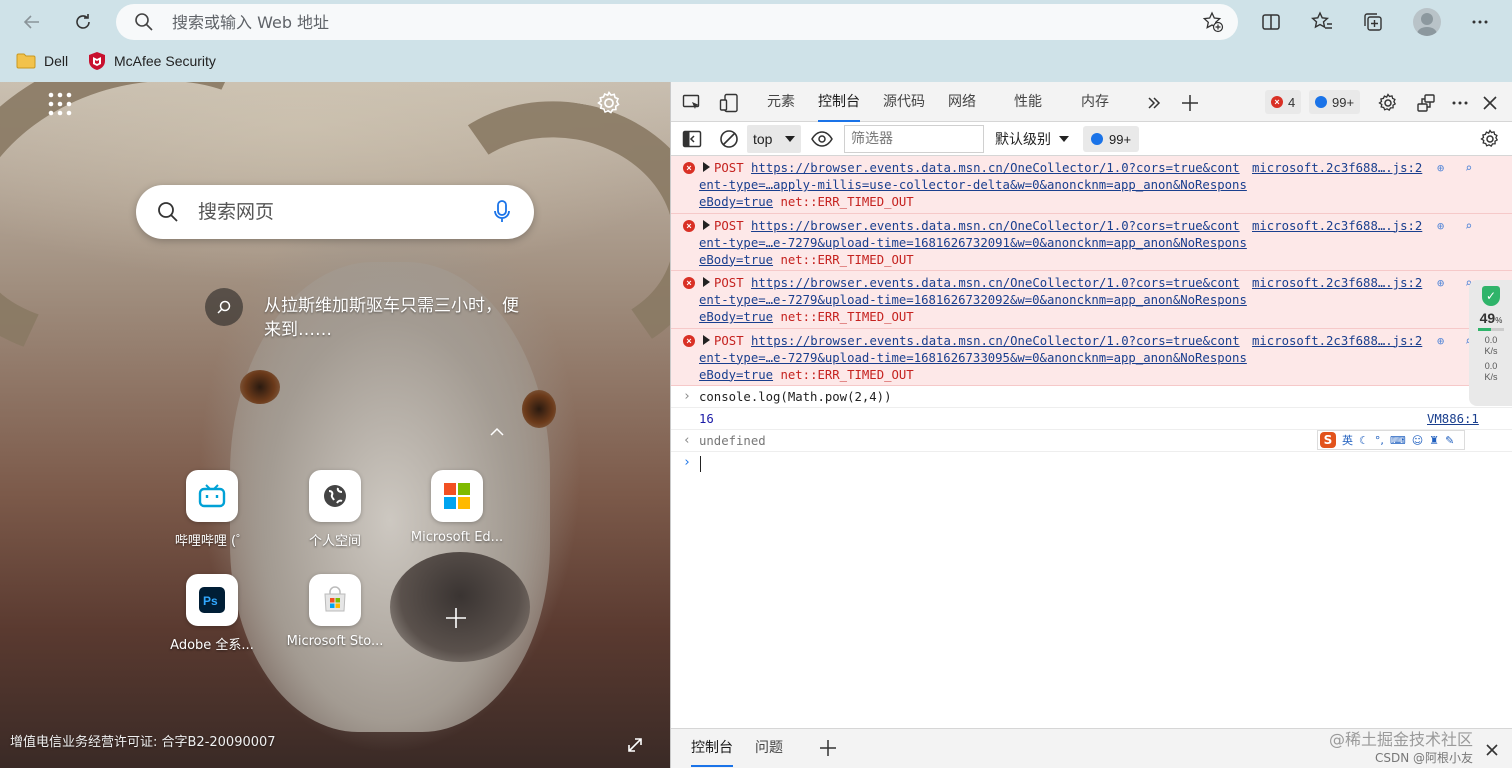 This screenshot has height=768, width=1512. I want to click on tab-console: 控制台, so click(839, 102).